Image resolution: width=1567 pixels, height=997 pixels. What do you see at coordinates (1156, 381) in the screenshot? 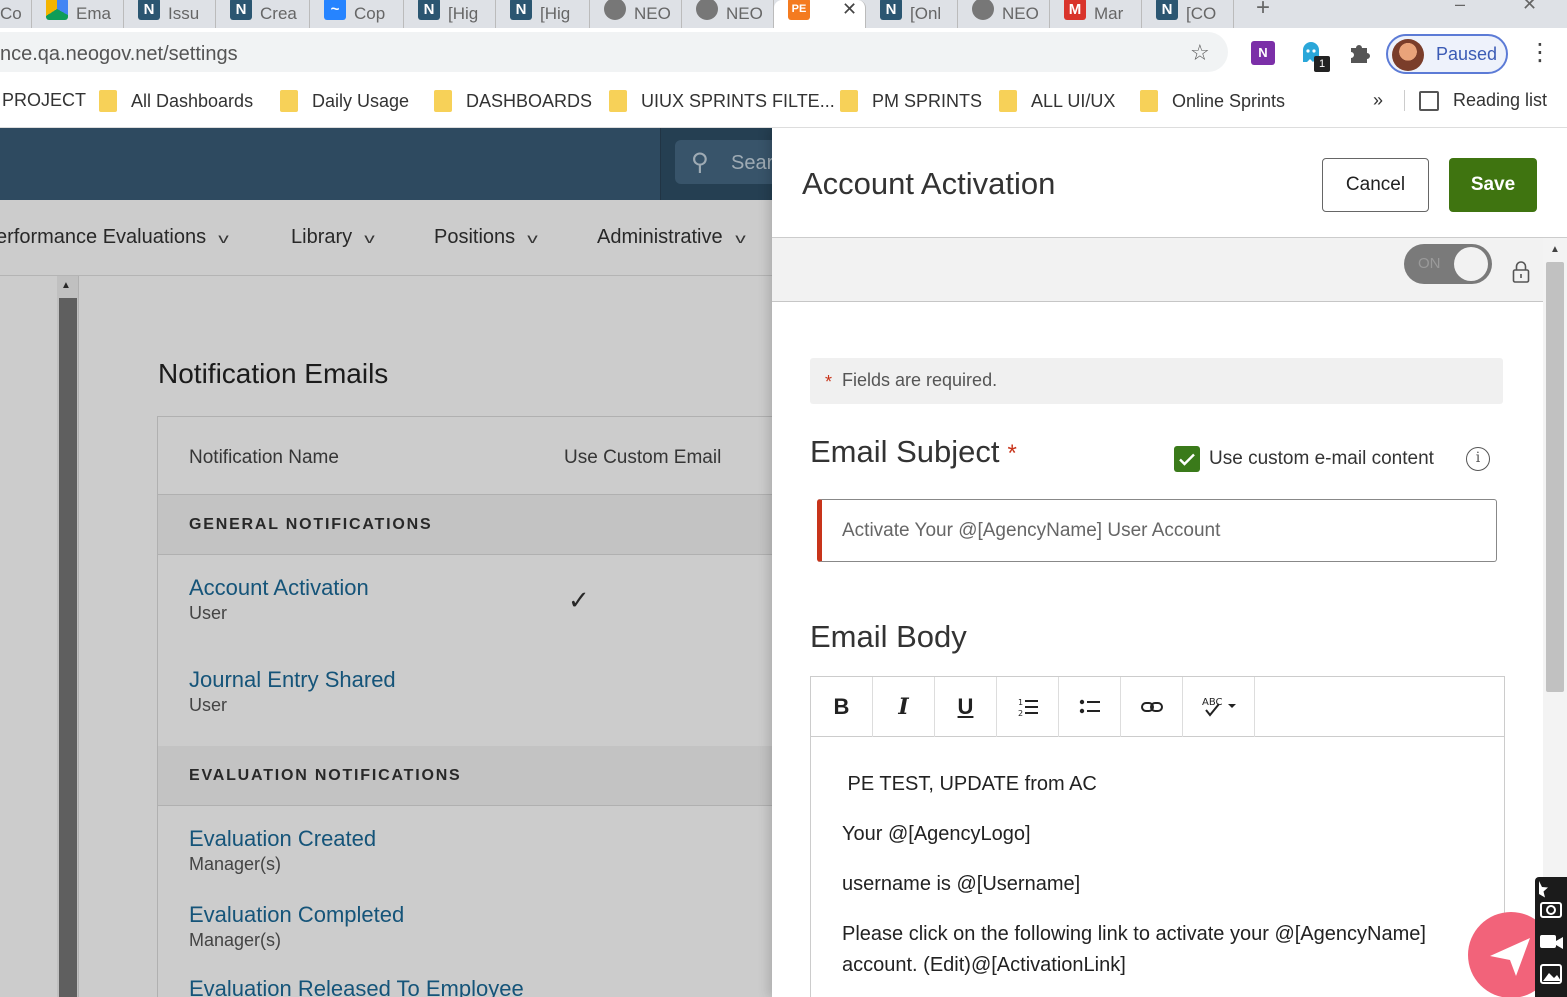
I see `required-fields-note: * Fields are required.` at bounding box center [1156, 381].